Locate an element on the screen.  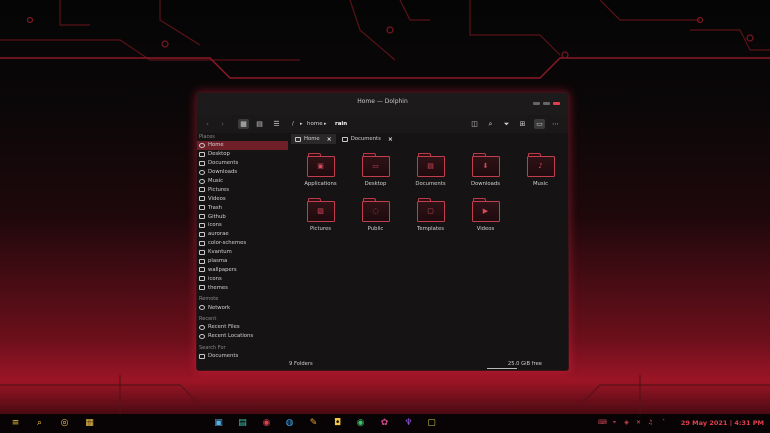
preview-icon: ▭ is located at coordinates (539, 124).